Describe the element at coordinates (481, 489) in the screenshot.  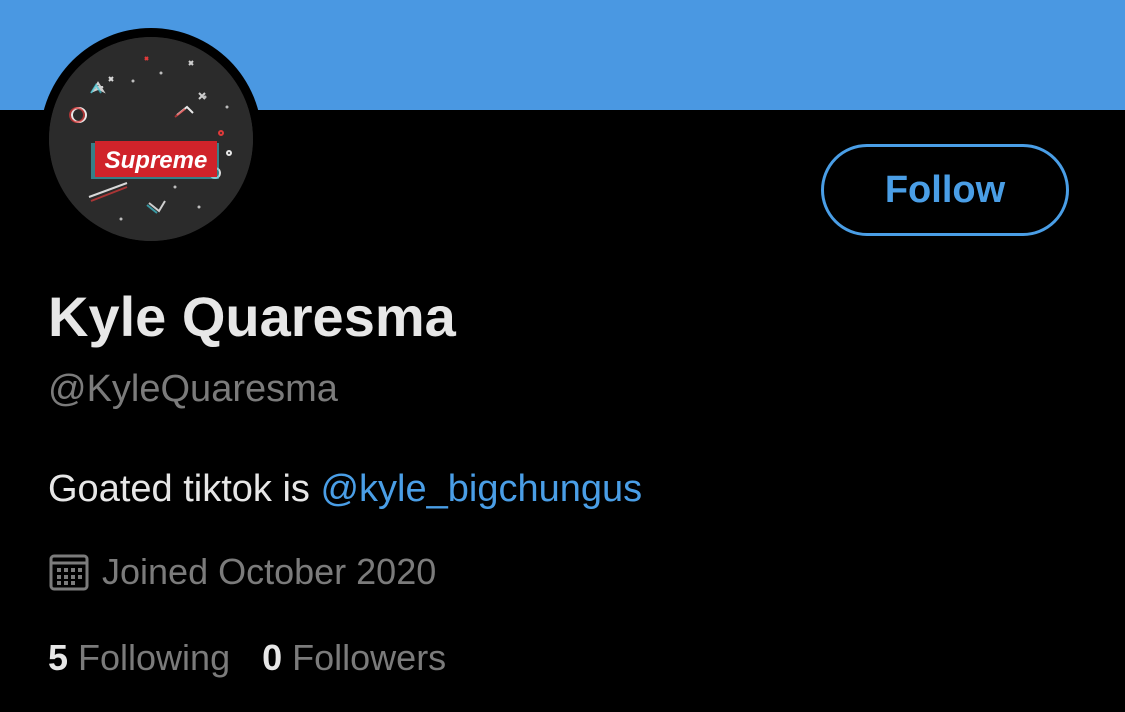
I see `bio-mention-link: @kyle_bigchungus` at that location.